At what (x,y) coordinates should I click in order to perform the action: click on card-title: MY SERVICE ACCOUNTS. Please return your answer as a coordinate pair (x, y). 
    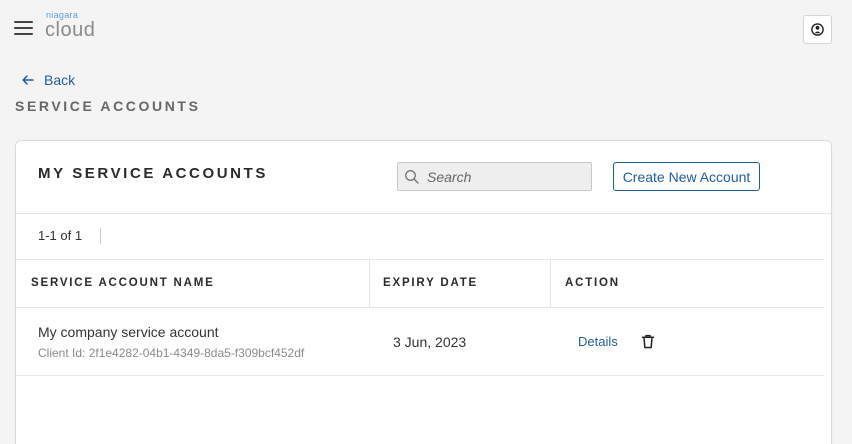
    Looking at the image, I should click on (153, 173).